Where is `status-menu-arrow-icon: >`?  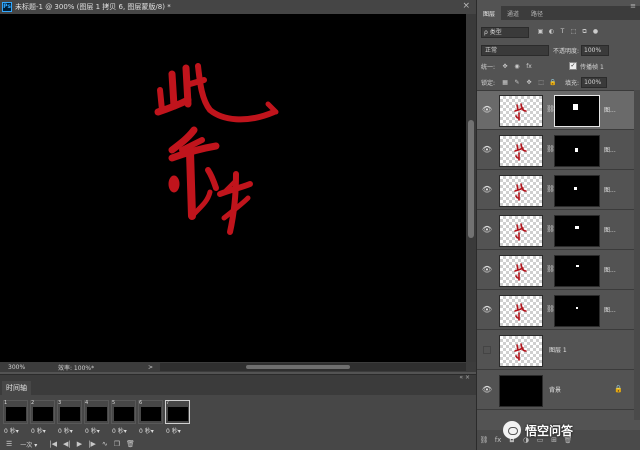
status-menu-arrow-icon: > is located at coordinates (150, 367).